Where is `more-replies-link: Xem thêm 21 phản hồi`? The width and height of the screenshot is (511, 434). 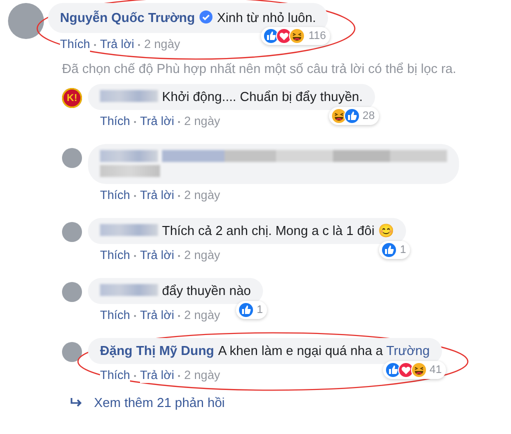
more-replies-link: Xem thêm 21 phản hồi is located at coordinates (159, 402).